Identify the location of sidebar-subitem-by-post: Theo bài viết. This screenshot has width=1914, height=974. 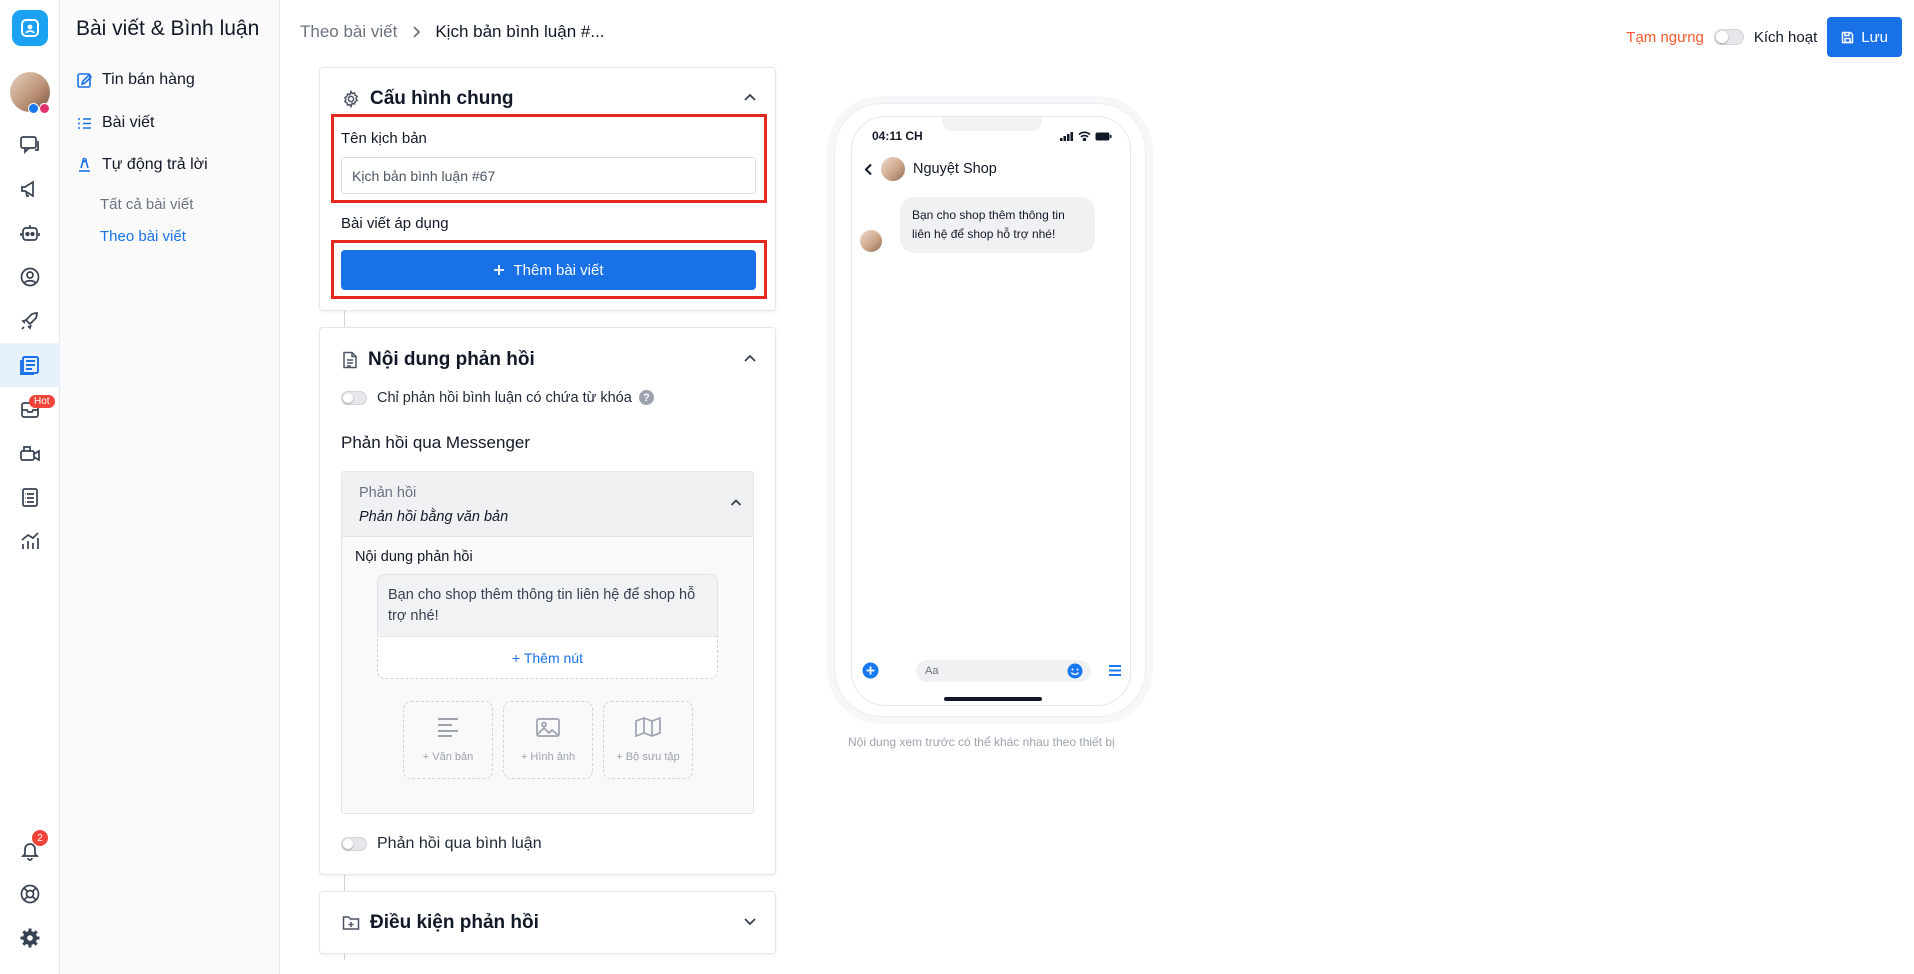
(143, 236).